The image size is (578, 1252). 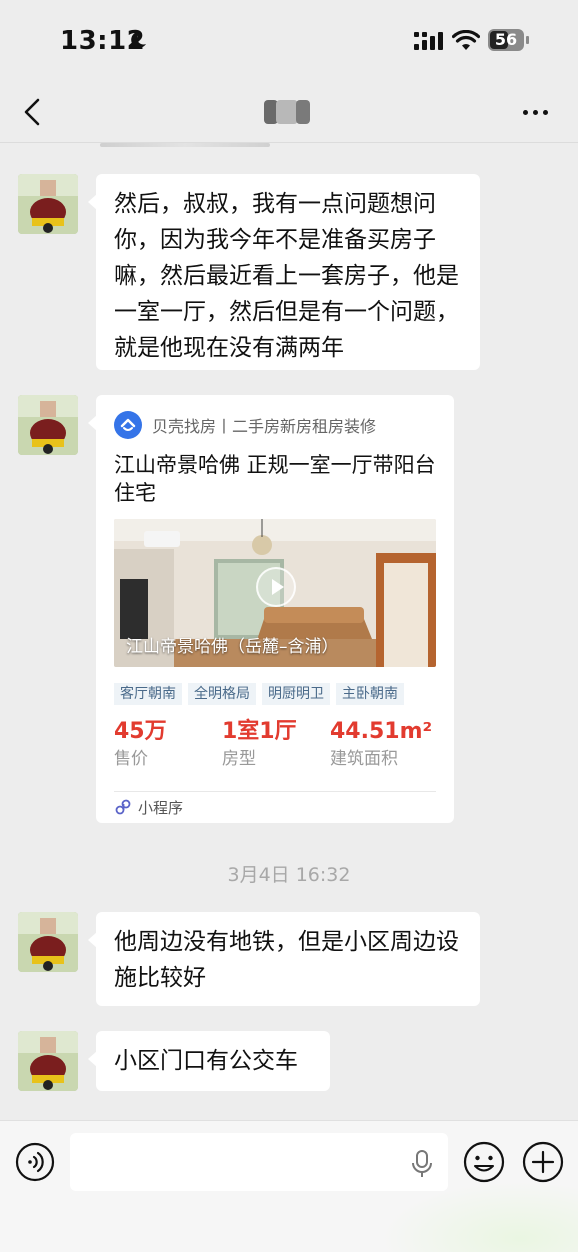 I want to click on voice-icon, so click(x=35, y=1162).